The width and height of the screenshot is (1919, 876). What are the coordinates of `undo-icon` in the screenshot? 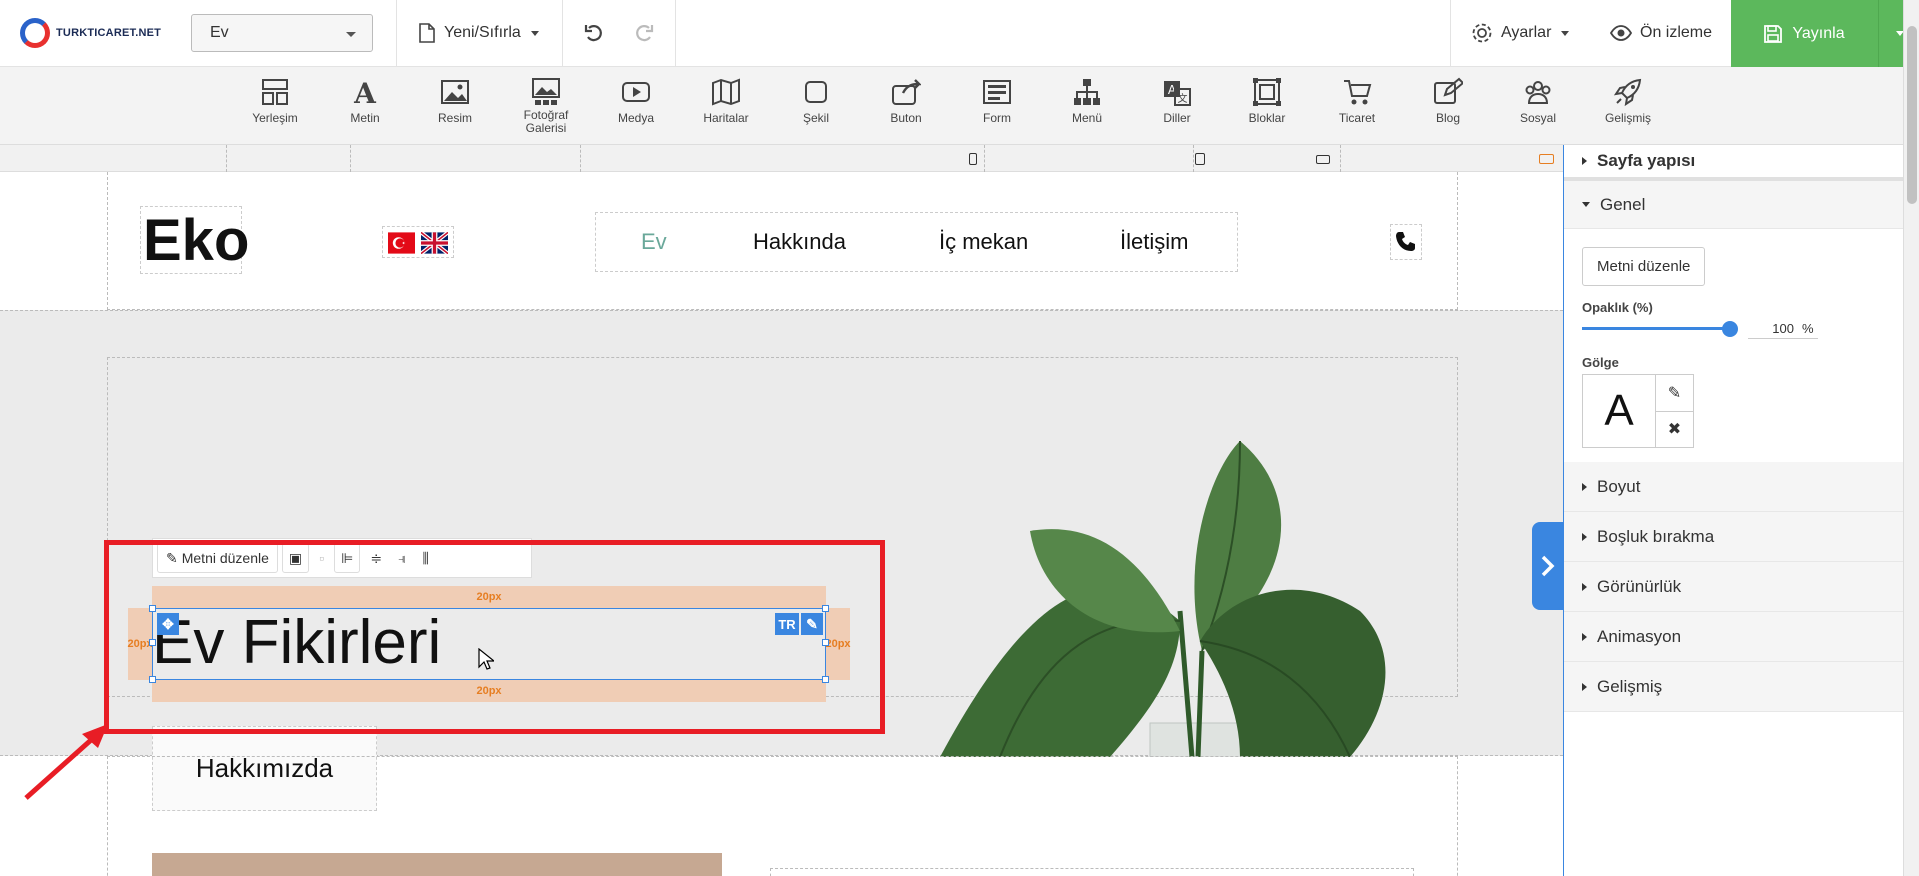 It's located at (593, 33).